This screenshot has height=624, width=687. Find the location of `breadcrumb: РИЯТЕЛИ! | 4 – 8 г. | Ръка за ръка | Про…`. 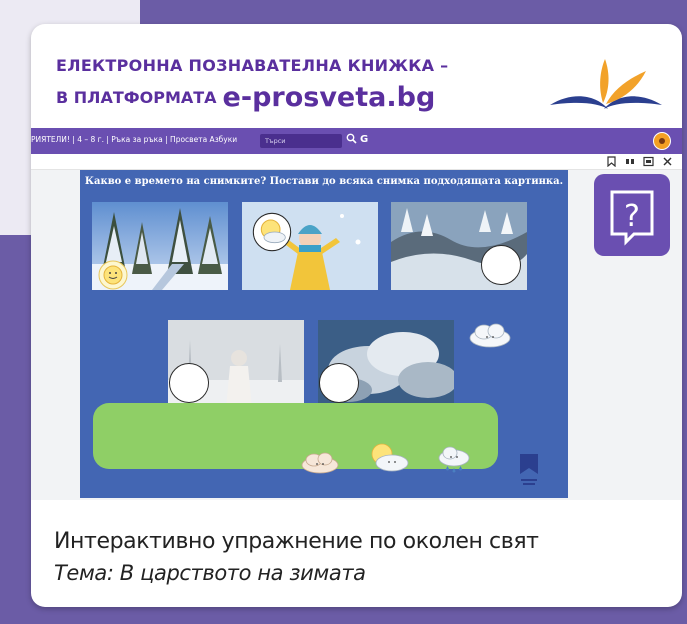

breadcrumb: РИЯТЕЛИ! | 4 – 8 г. | Ръка за ръка | Про… is located at coordinates (134, 139).